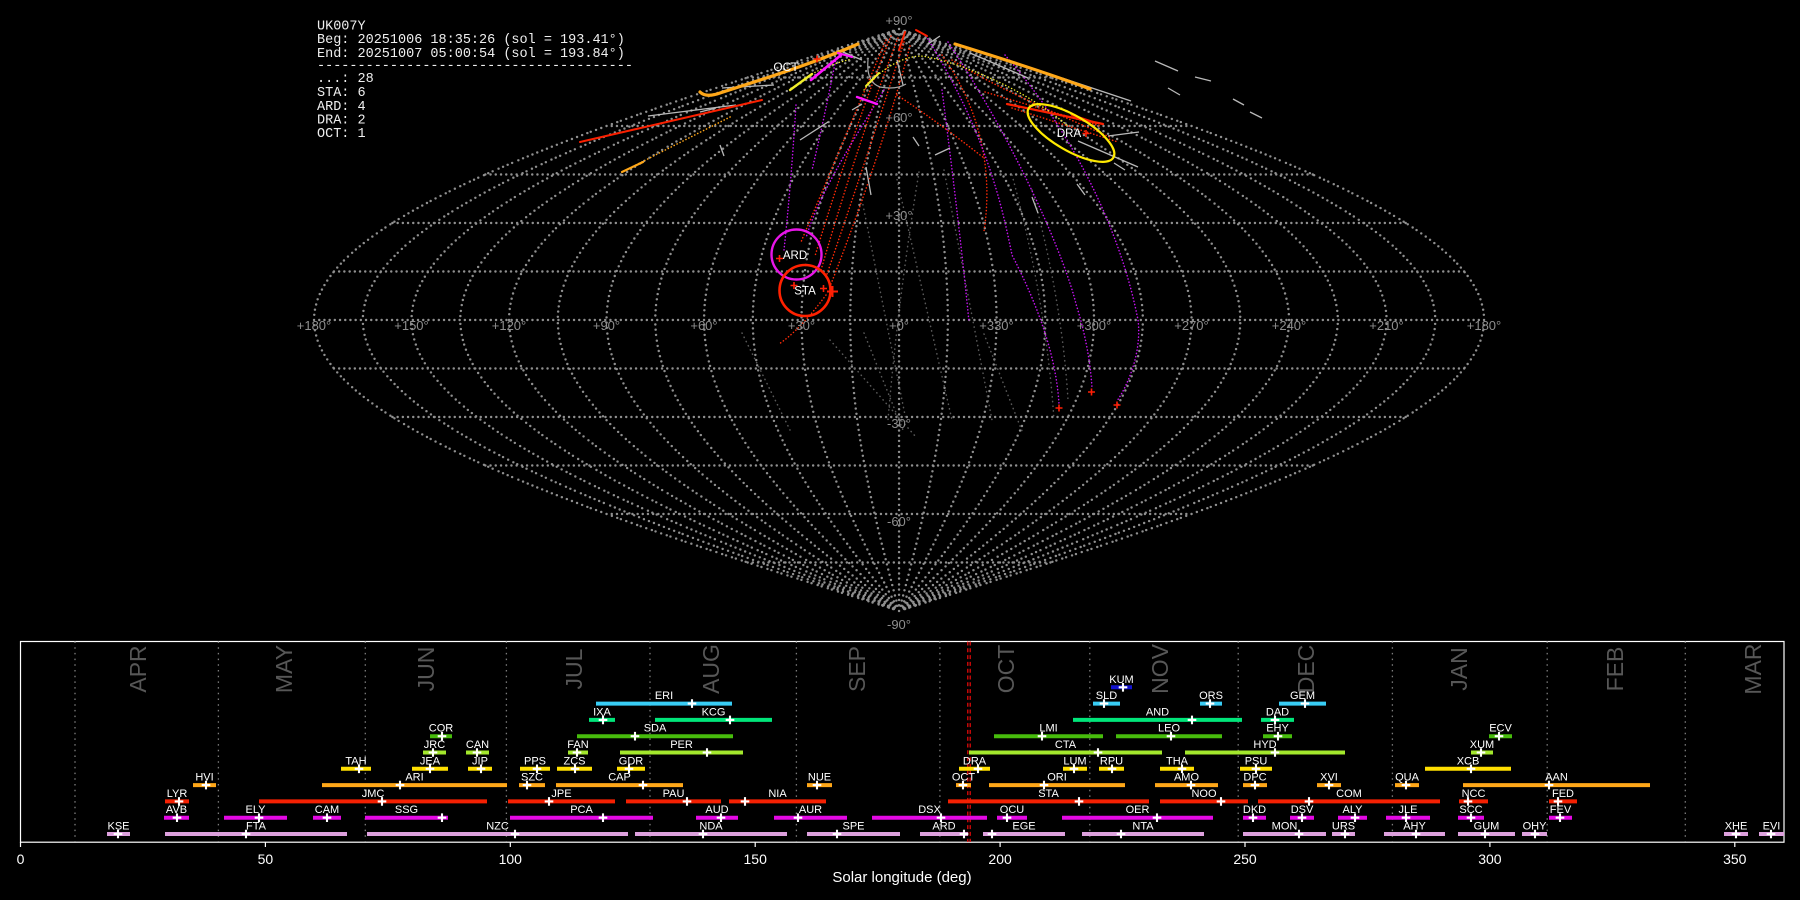  I want to click on svg-text: TAH, so click(355, 761).